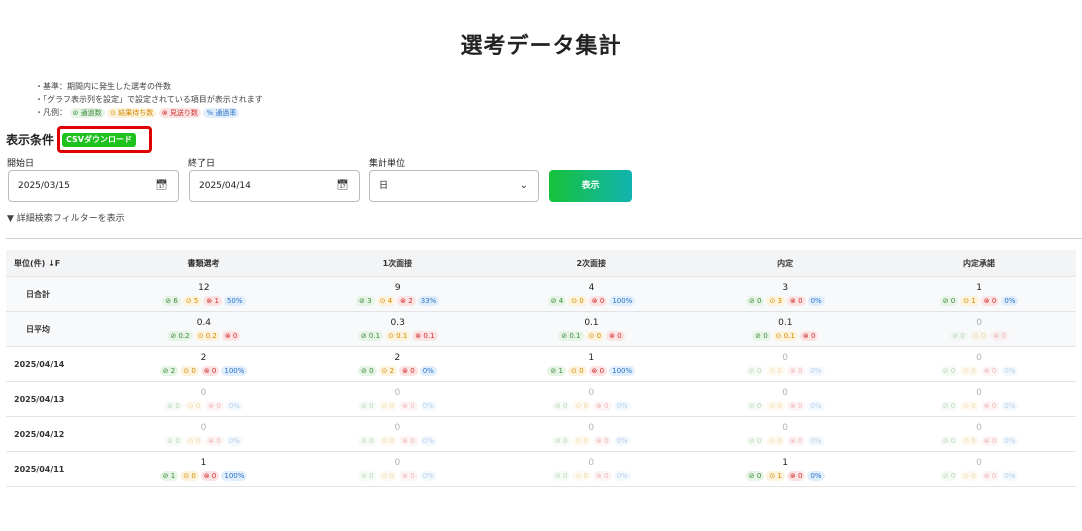  I want to click on end-date-value: 2025/04/14, so click(225, 186).